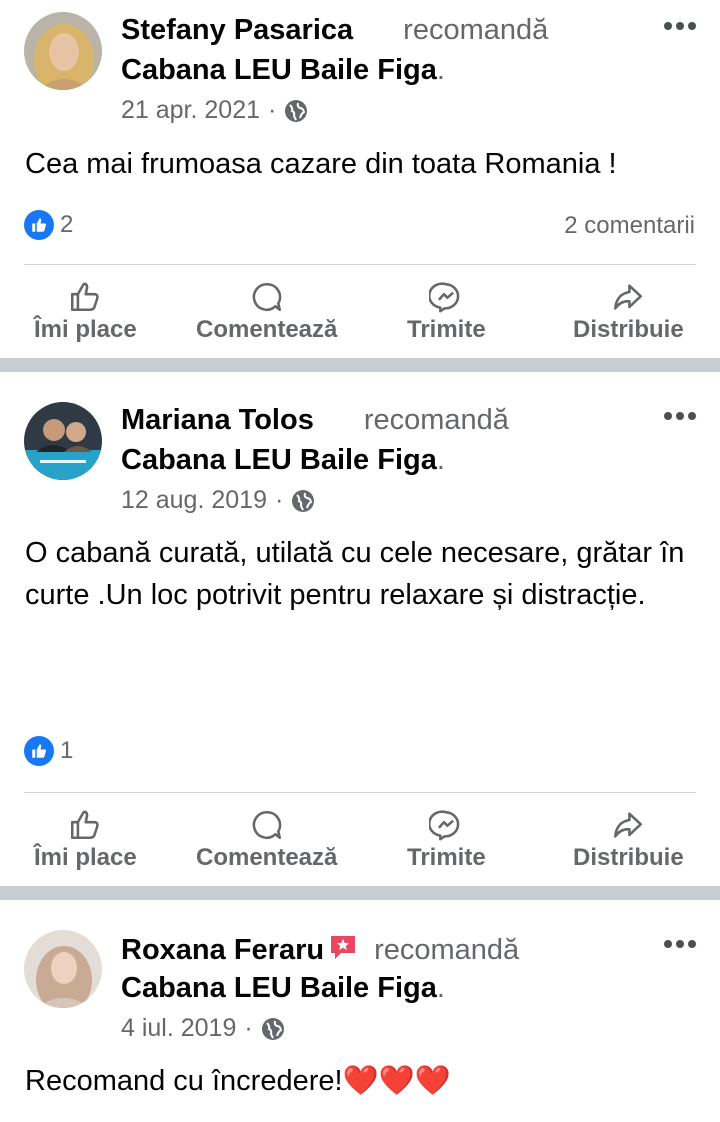 The height and width of the screenshot is (1122, 720). I want to click on star-message-badge-icon, so click(343, 947).